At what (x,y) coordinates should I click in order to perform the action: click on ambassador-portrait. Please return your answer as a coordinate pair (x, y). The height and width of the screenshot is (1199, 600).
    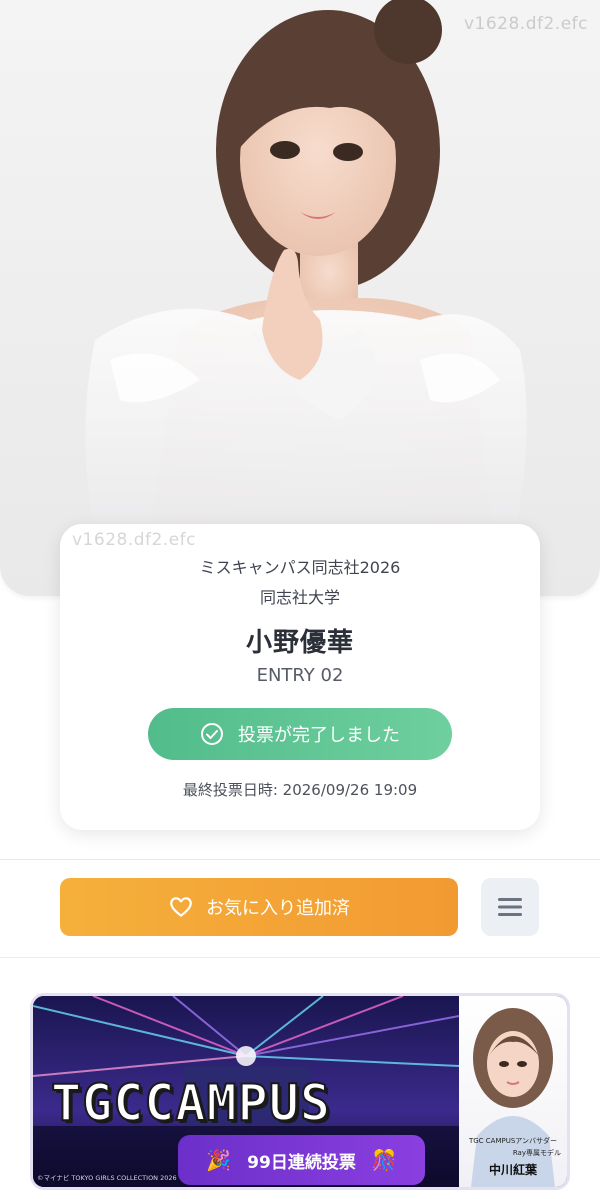
    Looking at the image, I should click on (513, 1097).